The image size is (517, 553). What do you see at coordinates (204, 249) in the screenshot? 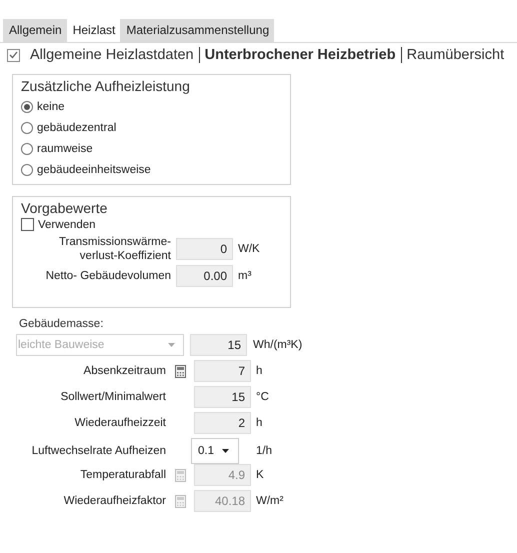
I see `input-field: 0` at bounding box center [204, 249].